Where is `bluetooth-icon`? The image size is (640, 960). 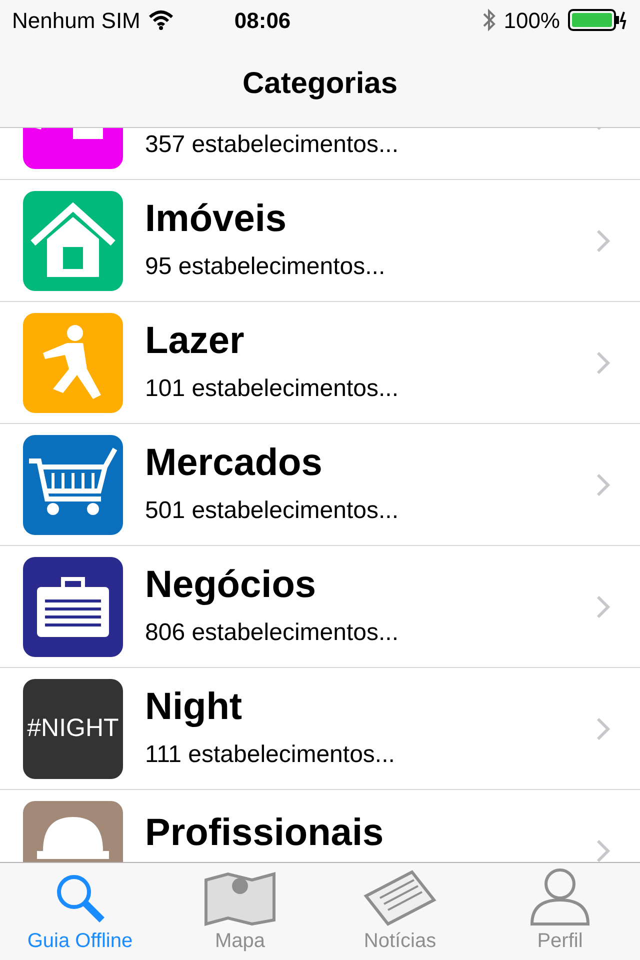 bluetooth-icon is located at coordinates (489, 20).